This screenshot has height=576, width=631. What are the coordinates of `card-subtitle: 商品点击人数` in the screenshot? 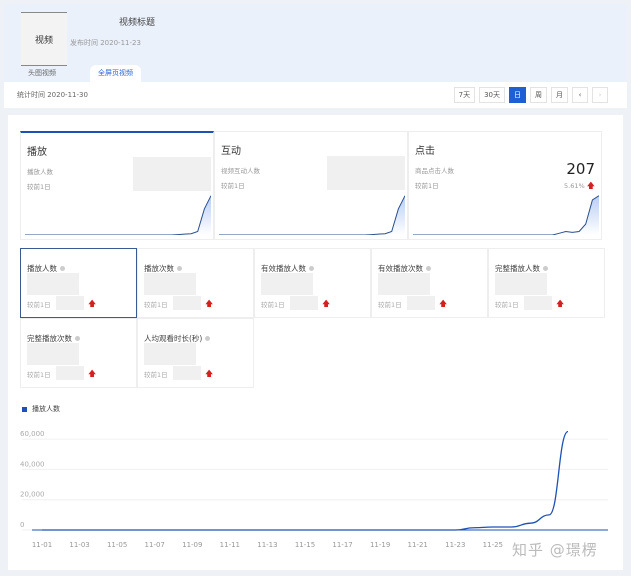 It's located at (434, 171).